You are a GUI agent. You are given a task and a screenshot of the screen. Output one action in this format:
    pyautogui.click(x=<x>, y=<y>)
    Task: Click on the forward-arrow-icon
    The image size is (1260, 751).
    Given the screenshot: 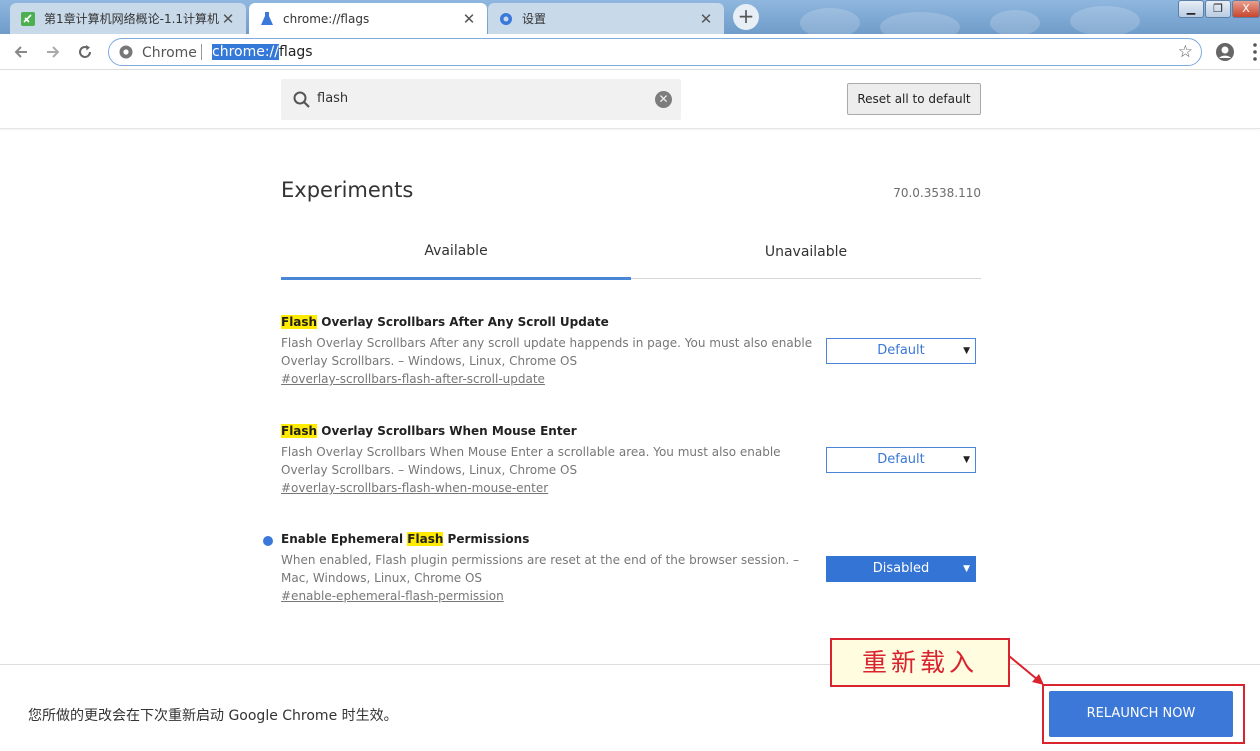 What is the action you would take?
    pyautogui.click(x=53, y=52)
    